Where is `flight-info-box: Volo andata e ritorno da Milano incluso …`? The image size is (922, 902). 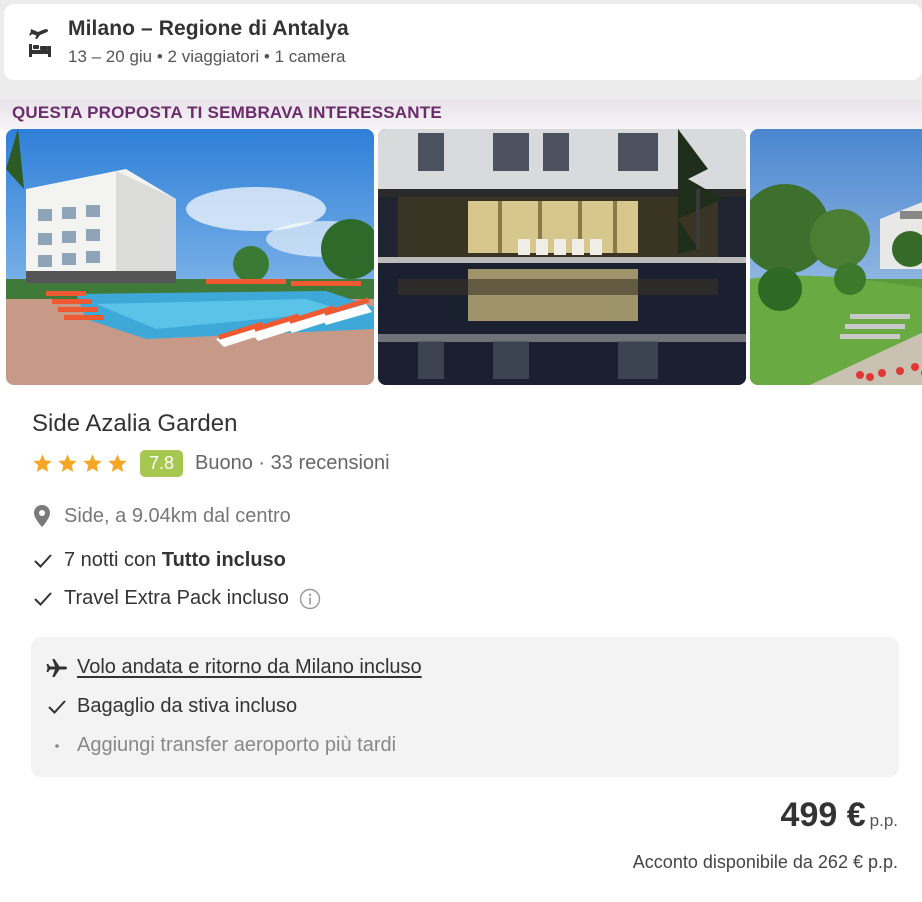
flight-info-box: Volo andata e ritorno da Milano incluso … is located at coordinates (465, 707).